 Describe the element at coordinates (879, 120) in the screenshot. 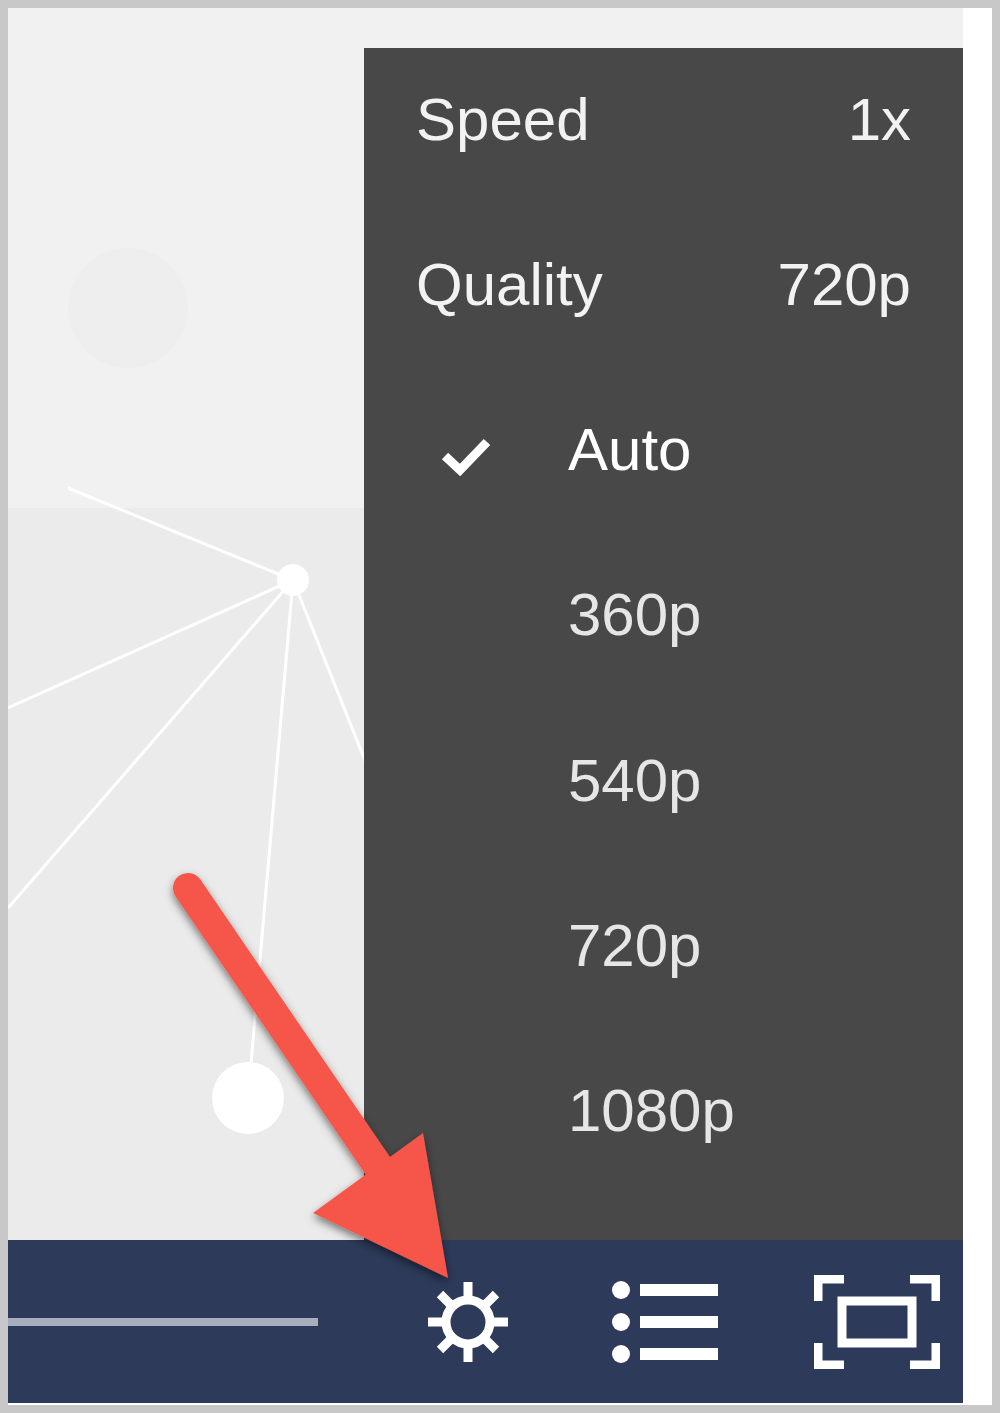

I see `setting-value: 1x` at that location.